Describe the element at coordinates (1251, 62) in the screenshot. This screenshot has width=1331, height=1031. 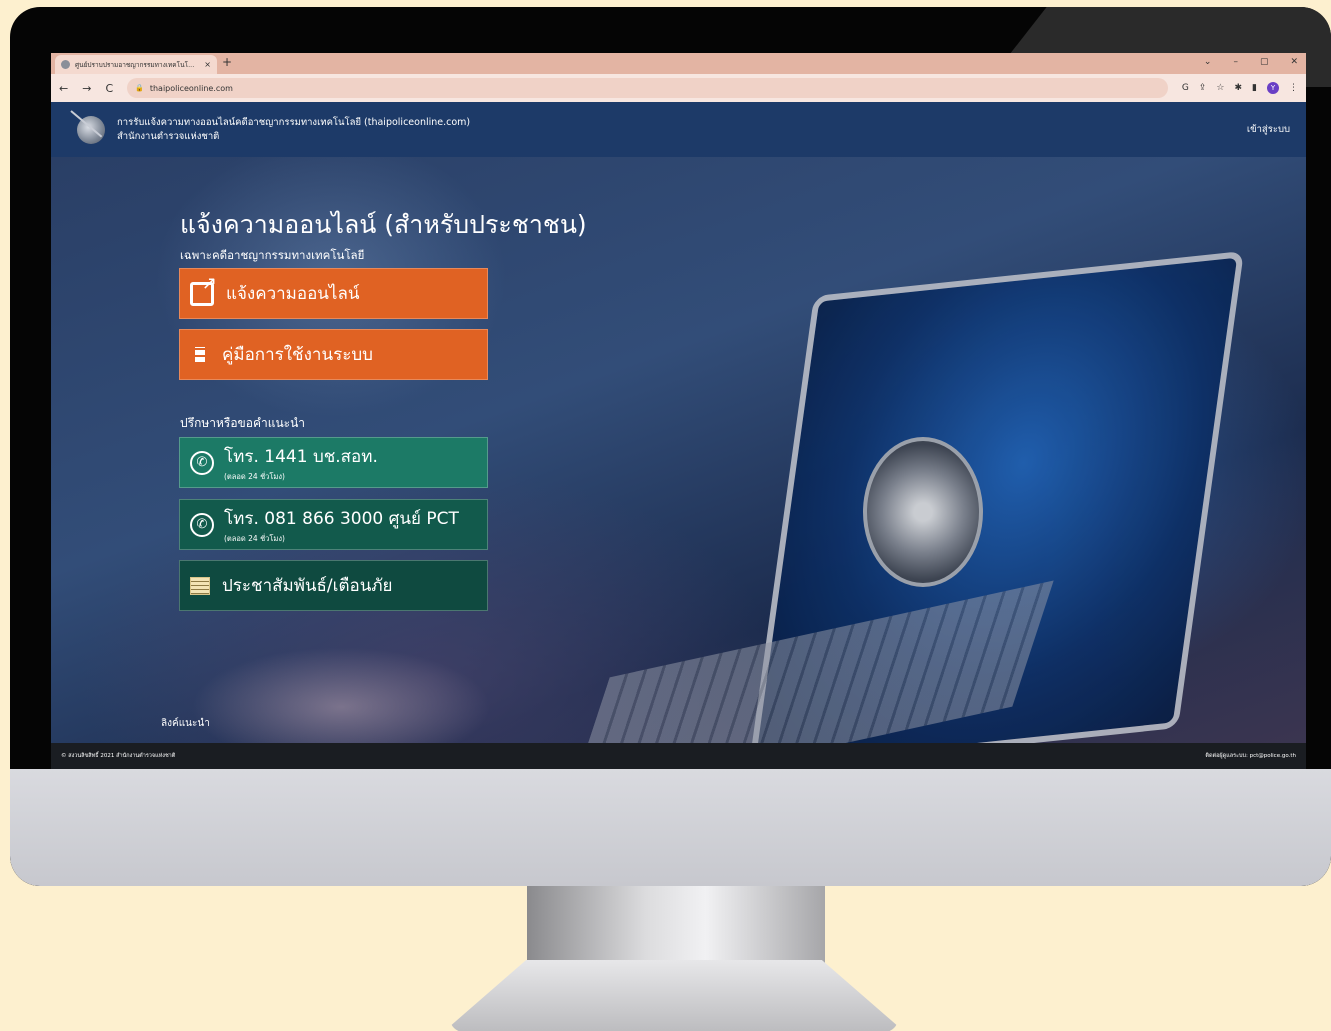
I see `window-controls: ⌄ – ▢ ✕` at that location.